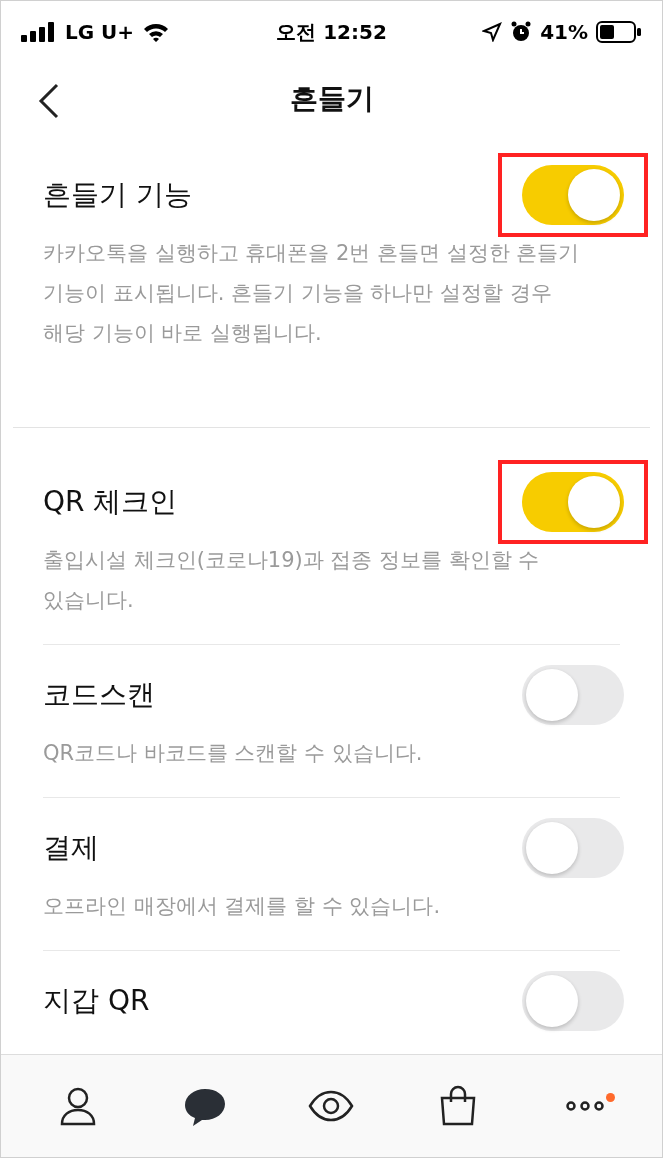 The image size is (663, 1158). What do you see at coordinates (619, 32) in the screenshot?
I see `battery-icon` at bounding box center [619, 32].